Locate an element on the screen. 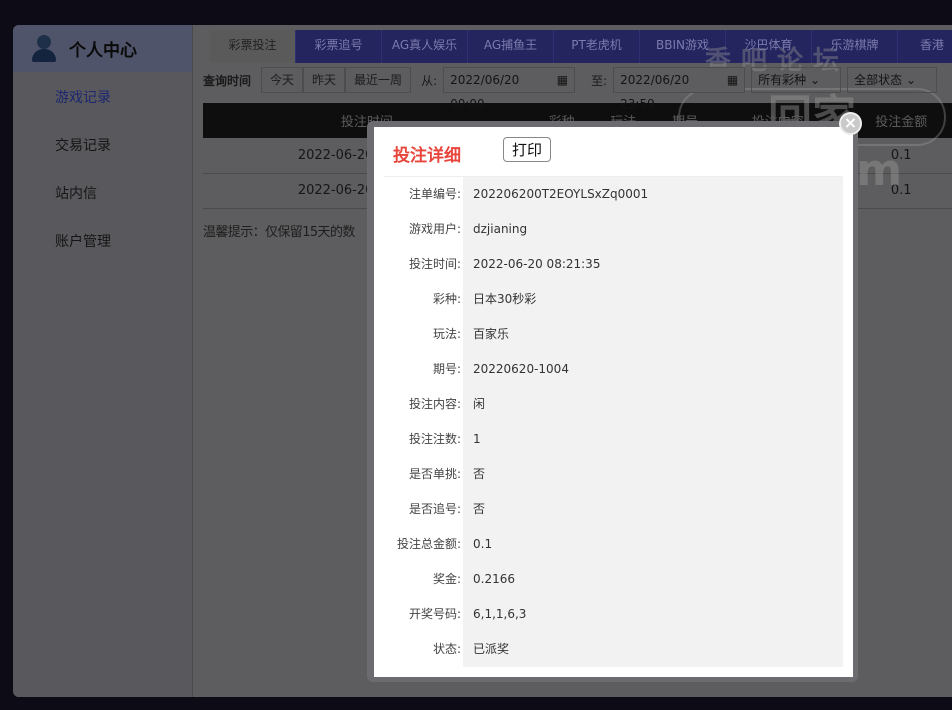 The image size is (952, 710). tab-lottery-chase: 彩票追号 is located at coordinates (339, 46).